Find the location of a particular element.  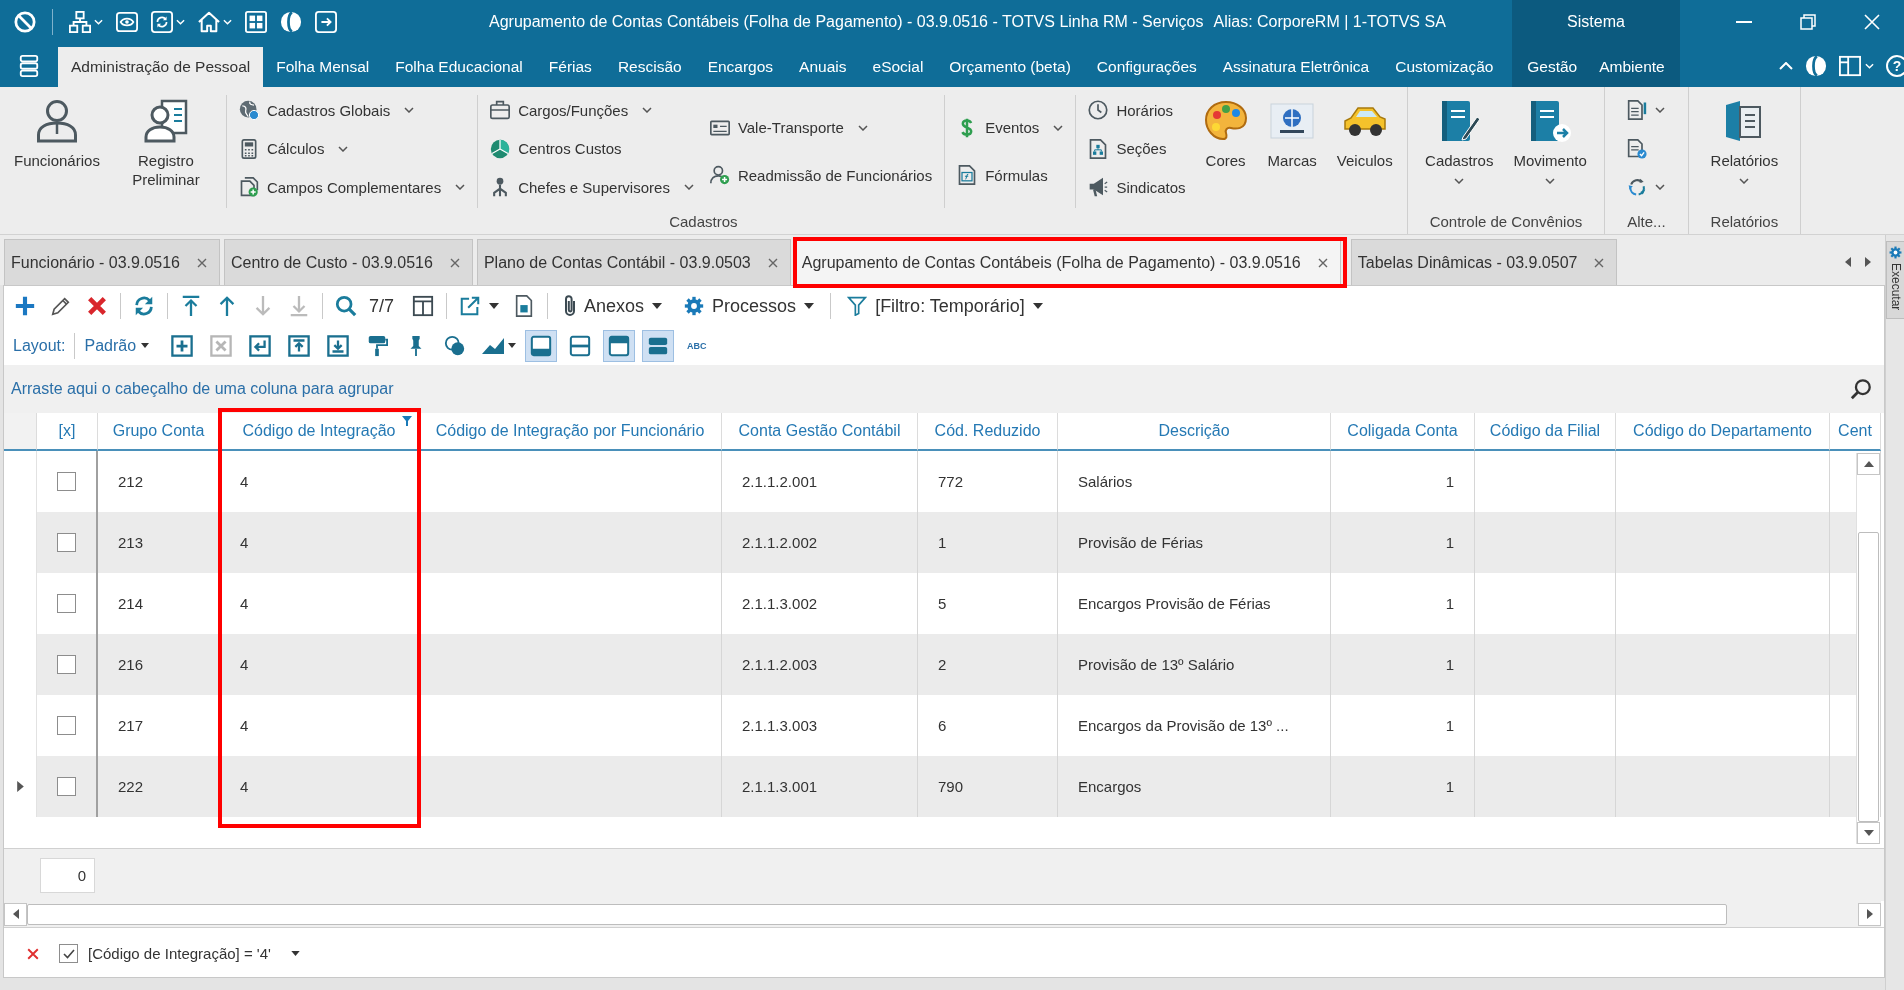

column-header: Código do Departamento is located at coordinates (1723, 432).